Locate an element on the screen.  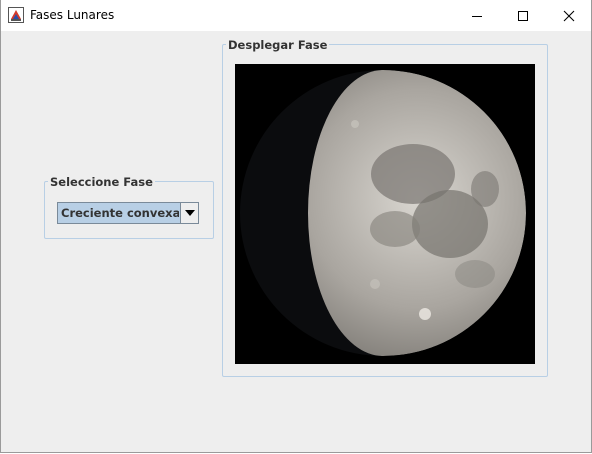
title-bar: Fases Lunares is located at coordinates (296, 15).